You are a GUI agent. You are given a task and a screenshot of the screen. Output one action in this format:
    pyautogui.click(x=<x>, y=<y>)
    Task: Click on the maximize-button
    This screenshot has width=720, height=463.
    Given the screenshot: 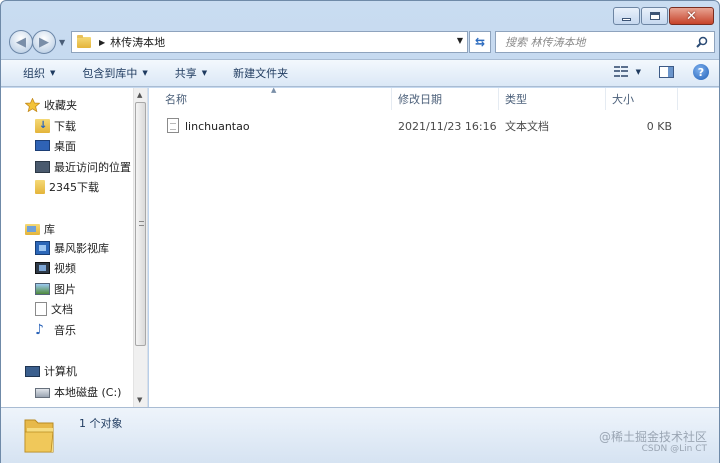 What is the action you would take?
    pyautogui.click(x=654, y=16)
    